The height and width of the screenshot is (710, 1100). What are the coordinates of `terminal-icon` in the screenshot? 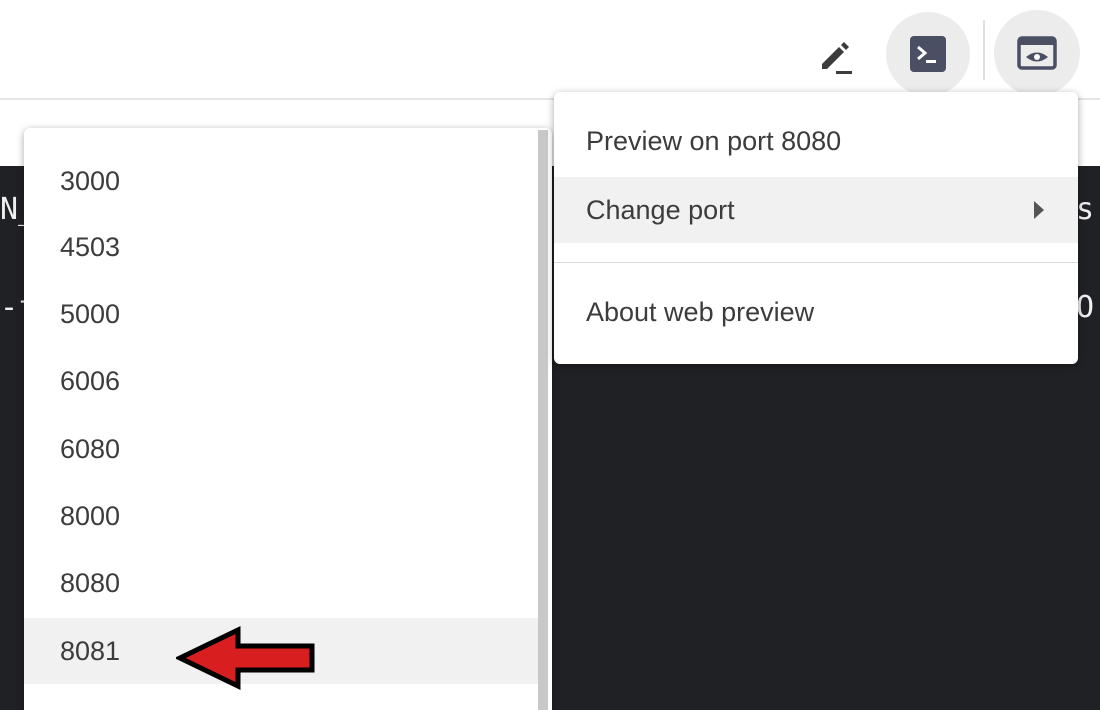 It's located at (928, 54).